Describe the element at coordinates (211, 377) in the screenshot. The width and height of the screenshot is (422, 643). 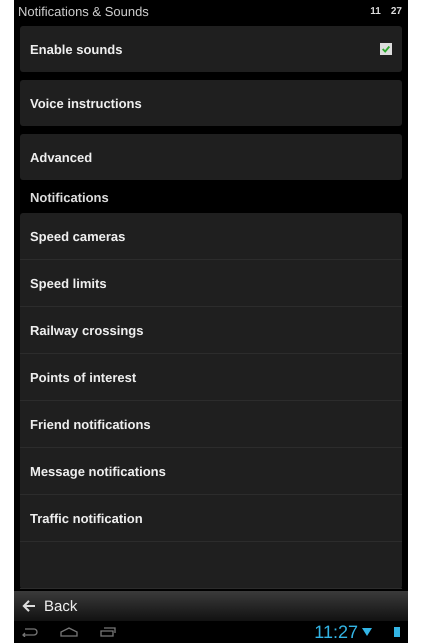
I see `settings-item: Points of interest` at that location.